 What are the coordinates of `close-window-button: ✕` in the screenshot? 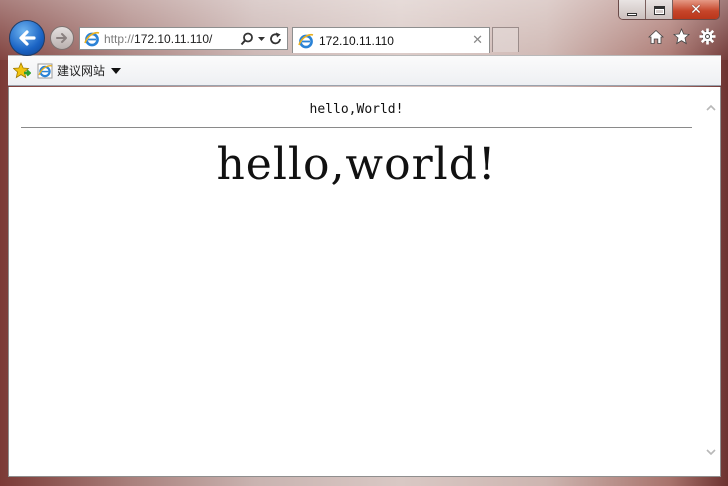 It's located at (696, 9).